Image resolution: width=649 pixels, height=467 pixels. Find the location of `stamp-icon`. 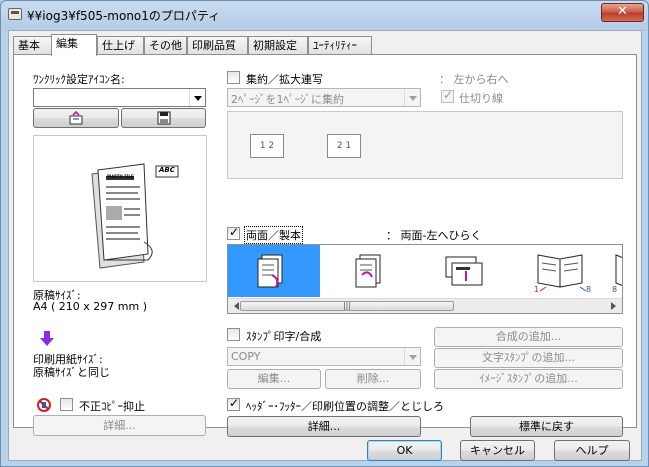

stamp-icon is located at coordinates (76, 117).